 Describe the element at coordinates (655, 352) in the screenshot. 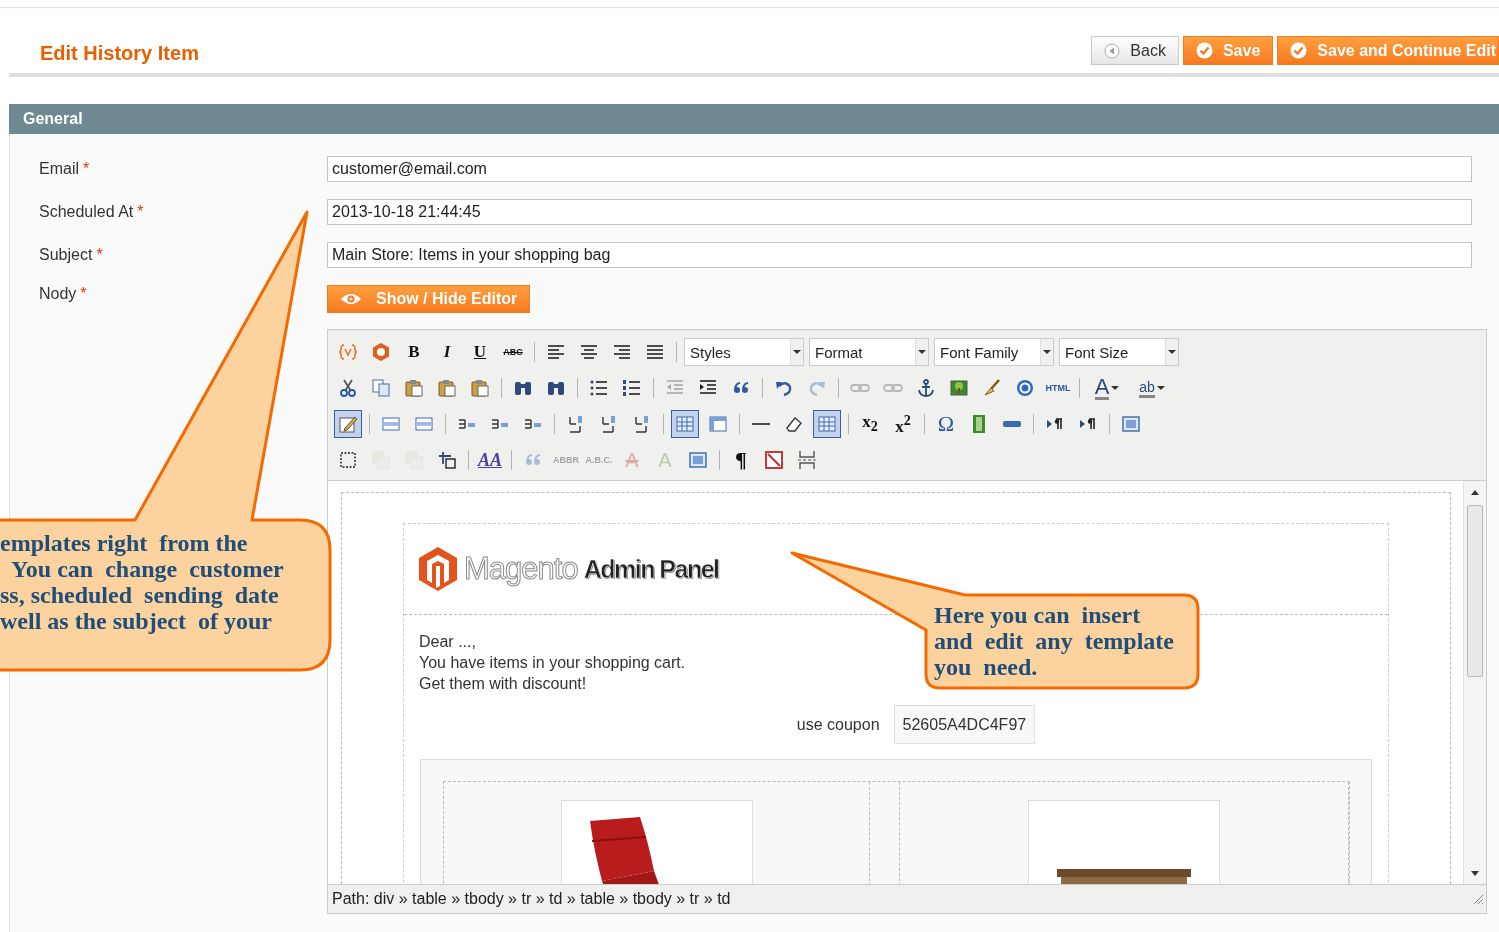

I see `align-justify-icon` at that location.